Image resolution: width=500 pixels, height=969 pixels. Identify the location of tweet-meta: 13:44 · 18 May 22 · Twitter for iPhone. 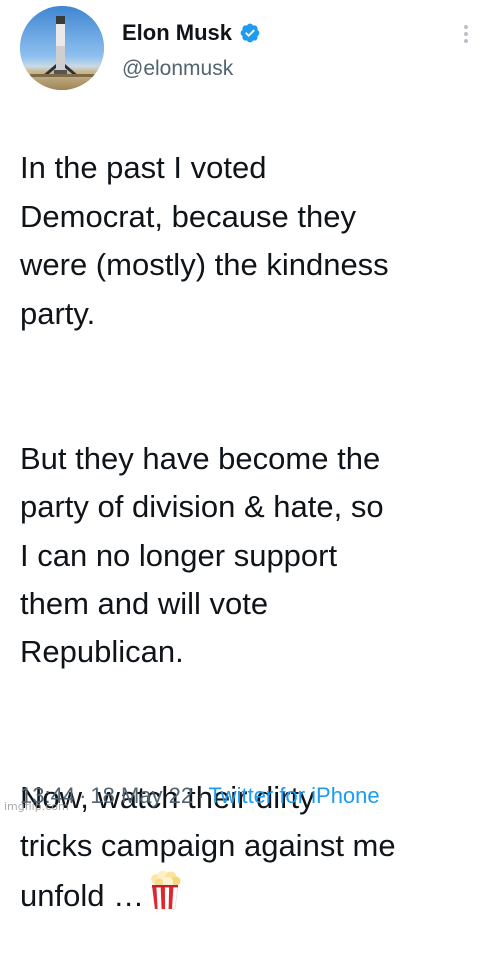
(200, 796).